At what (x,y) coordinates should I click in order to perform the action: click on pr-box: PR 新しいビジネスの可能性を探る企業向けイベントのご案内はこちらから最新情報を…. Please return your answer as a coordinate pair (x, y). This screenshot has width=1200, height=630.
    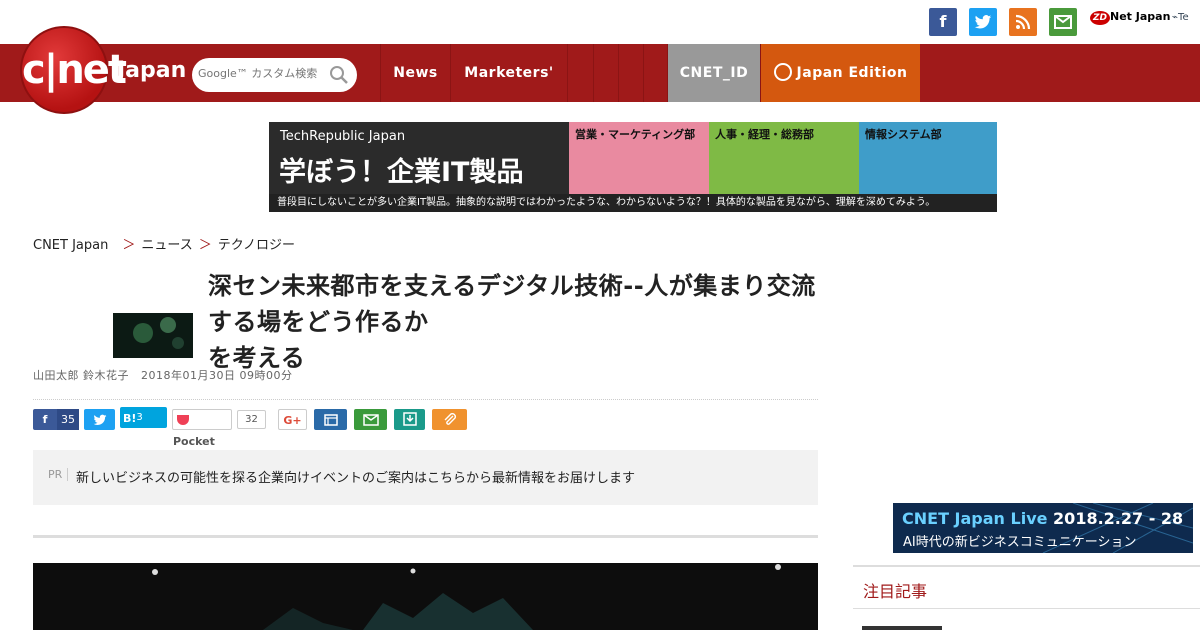
    Looking at the image, I should click on (425, 477).